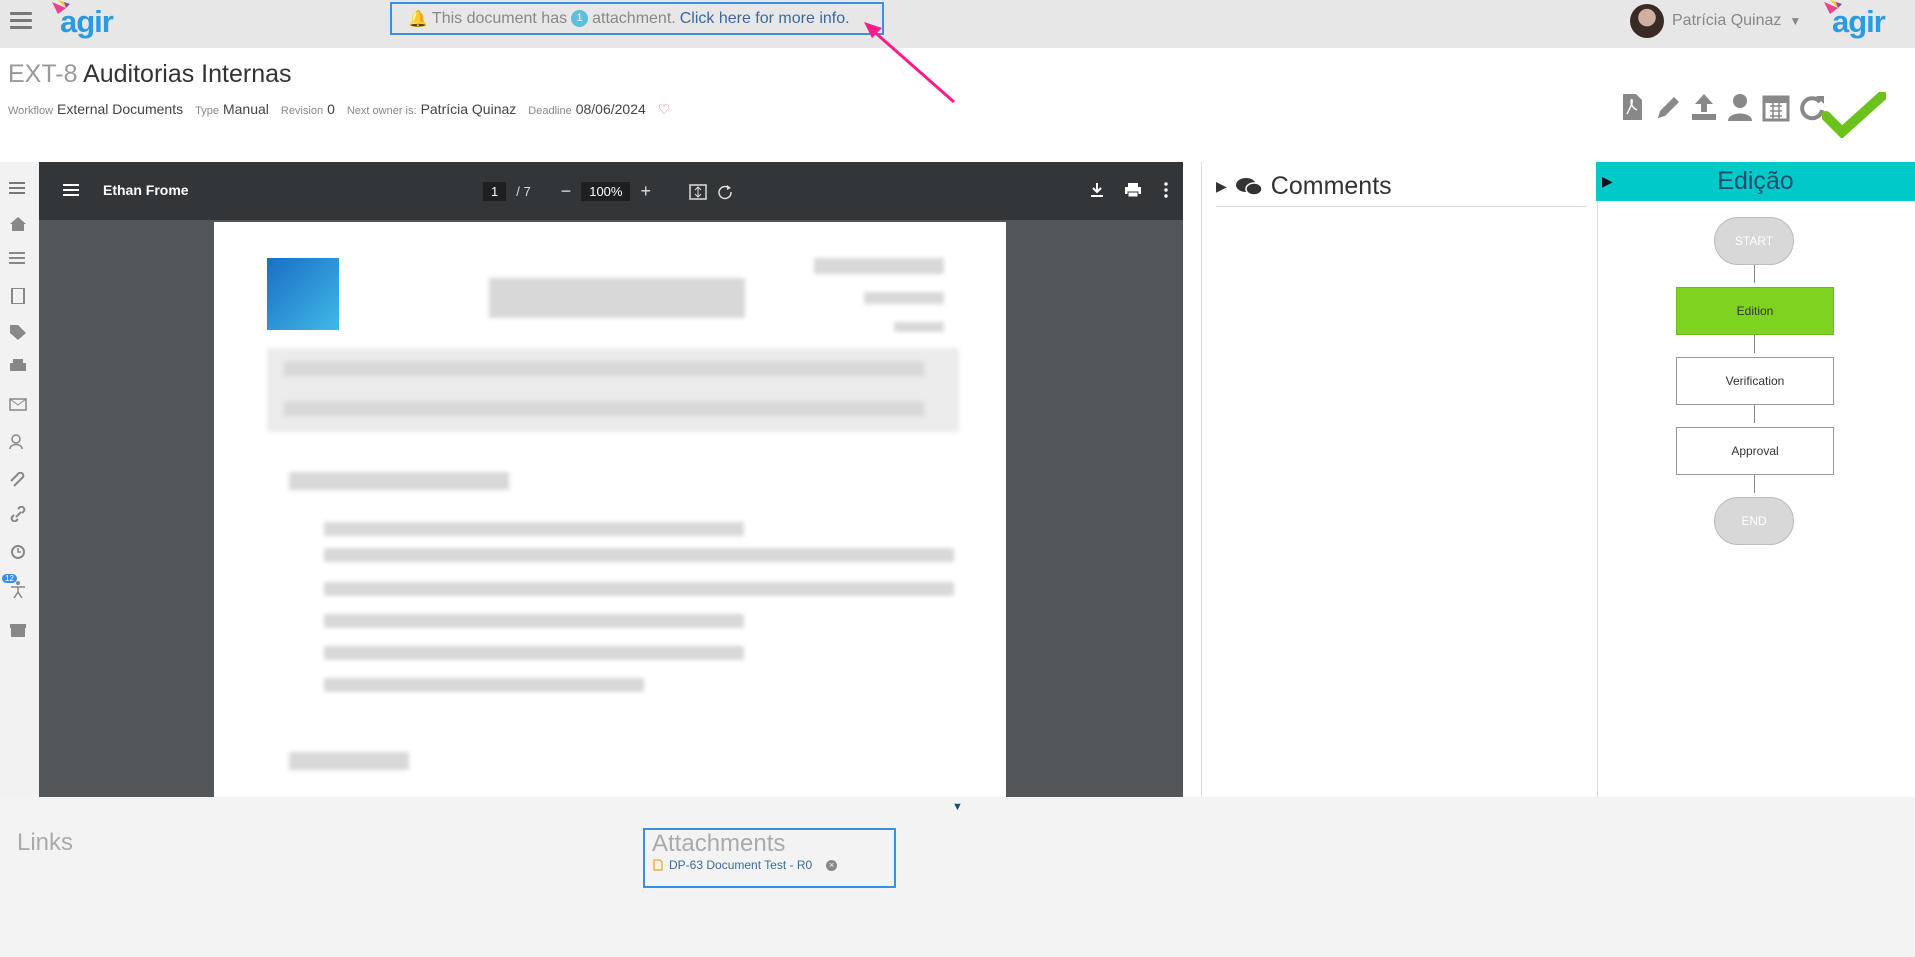  What do you see at coordinates (1755, 451) in the screenshot?
I see `workflow-node-approval: Approval` at bounding box center [1755, 451].